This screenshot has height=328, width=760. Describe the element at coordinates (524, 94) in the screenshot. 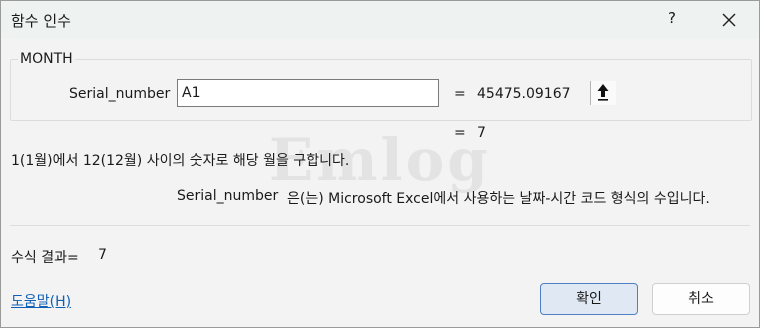

I see `argument-evaluated-value: 45475.09167` at that location.